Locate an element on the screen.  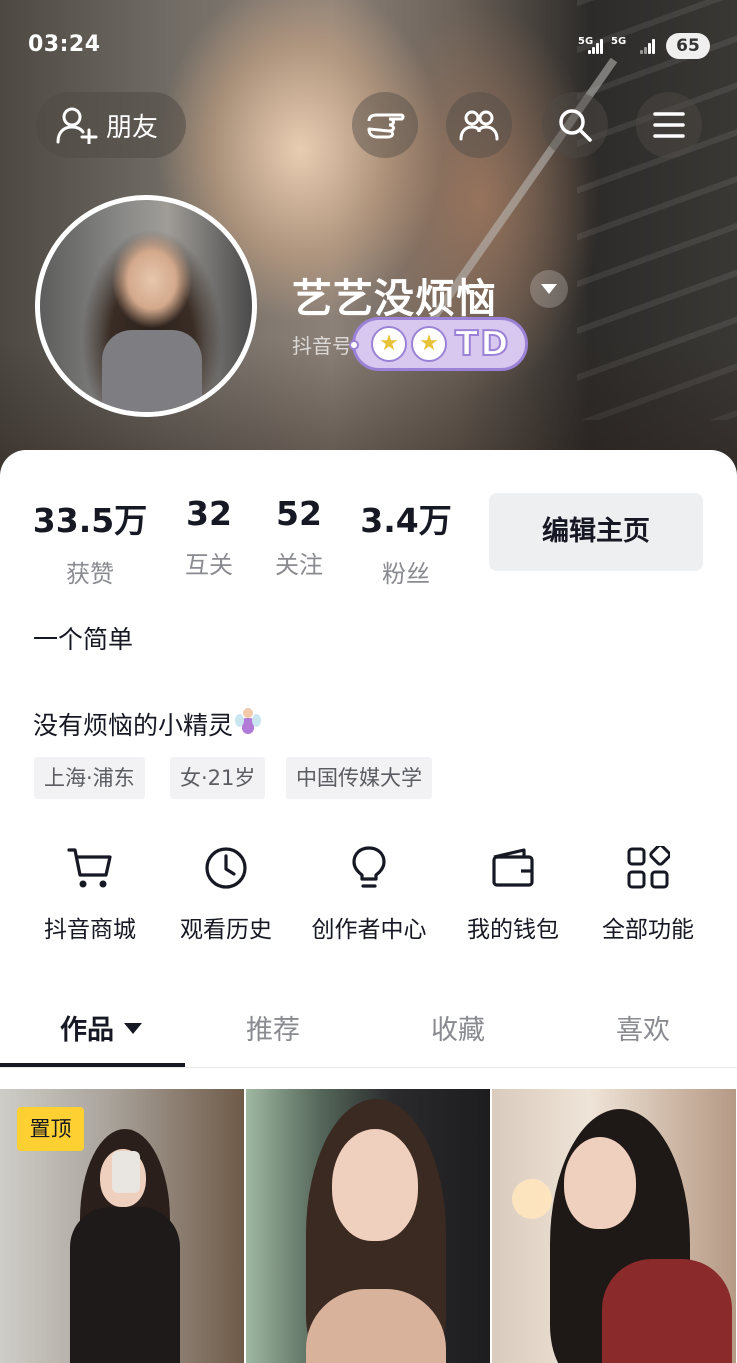
tab-label: 作品 is located at coordinates (87, 1030).